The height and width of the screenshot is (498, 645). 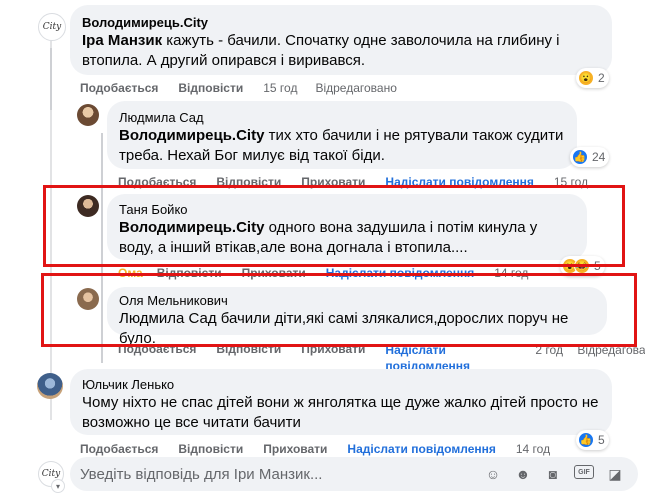 I want to click on thread-line-reply, so click(x=102, y=248).